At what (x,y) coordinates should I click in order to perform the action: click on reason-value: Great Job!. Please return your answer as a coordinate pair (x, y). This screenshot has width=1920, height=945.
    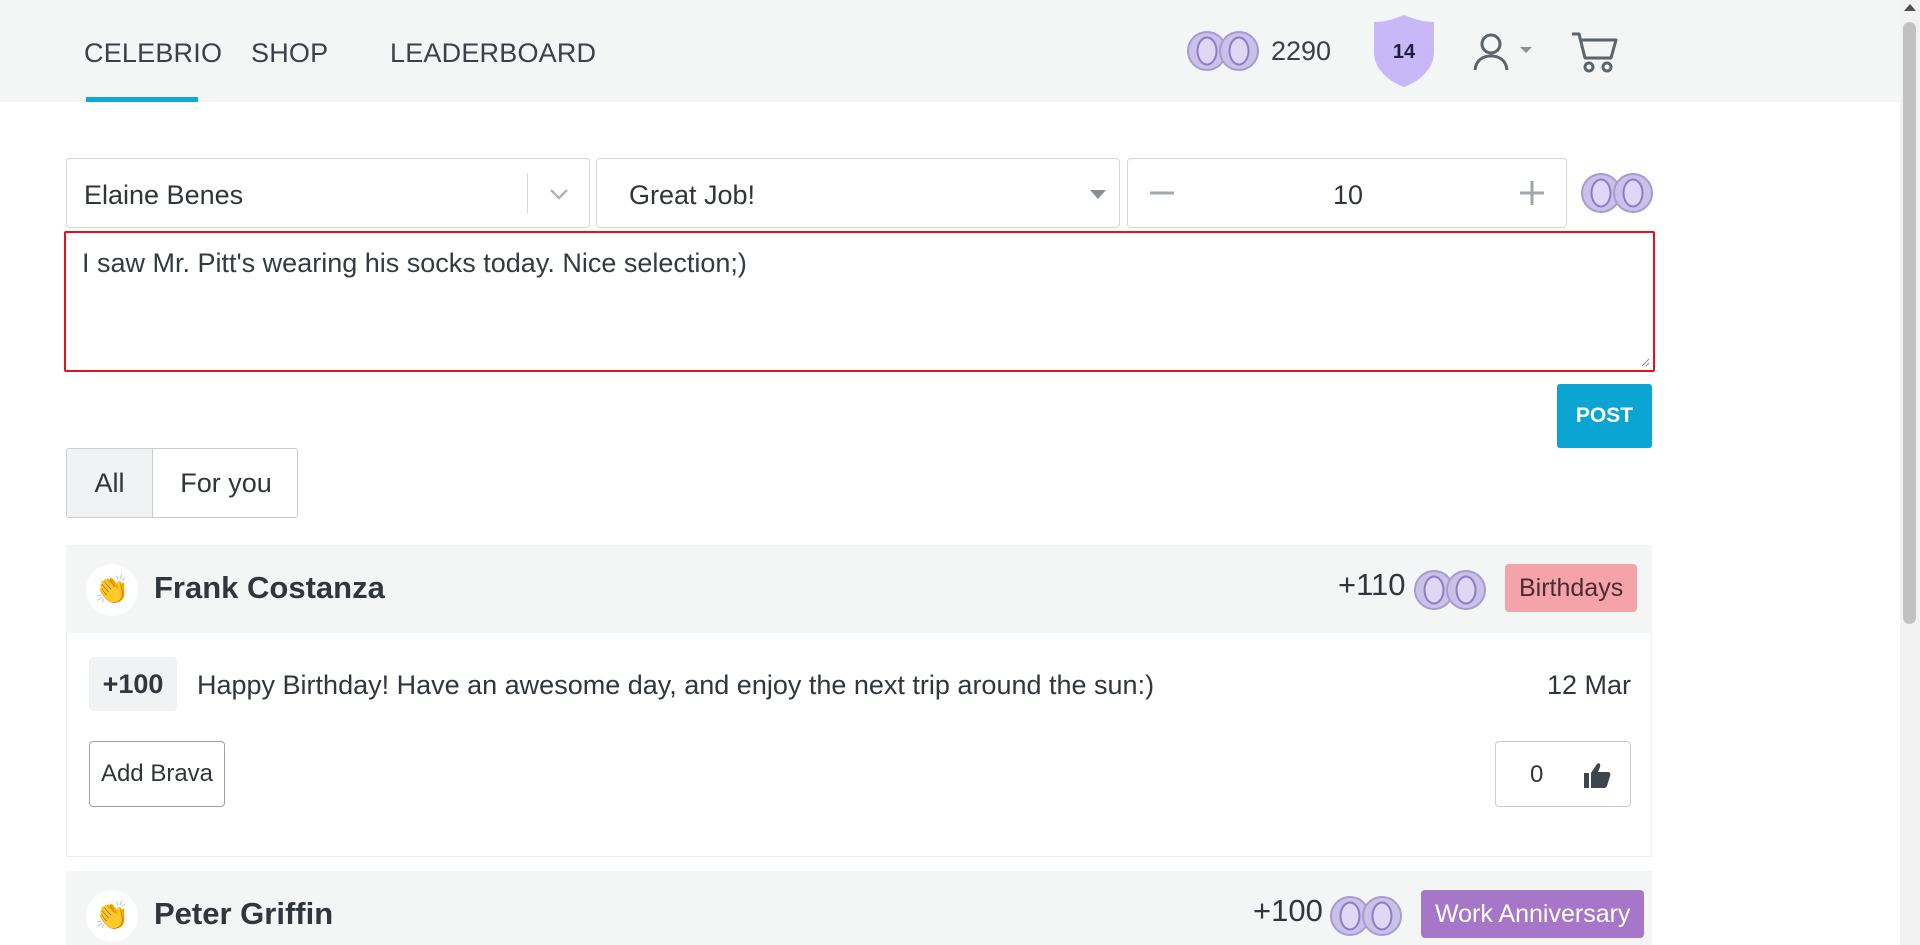
    Looking at the image, I should click on (692, 195).